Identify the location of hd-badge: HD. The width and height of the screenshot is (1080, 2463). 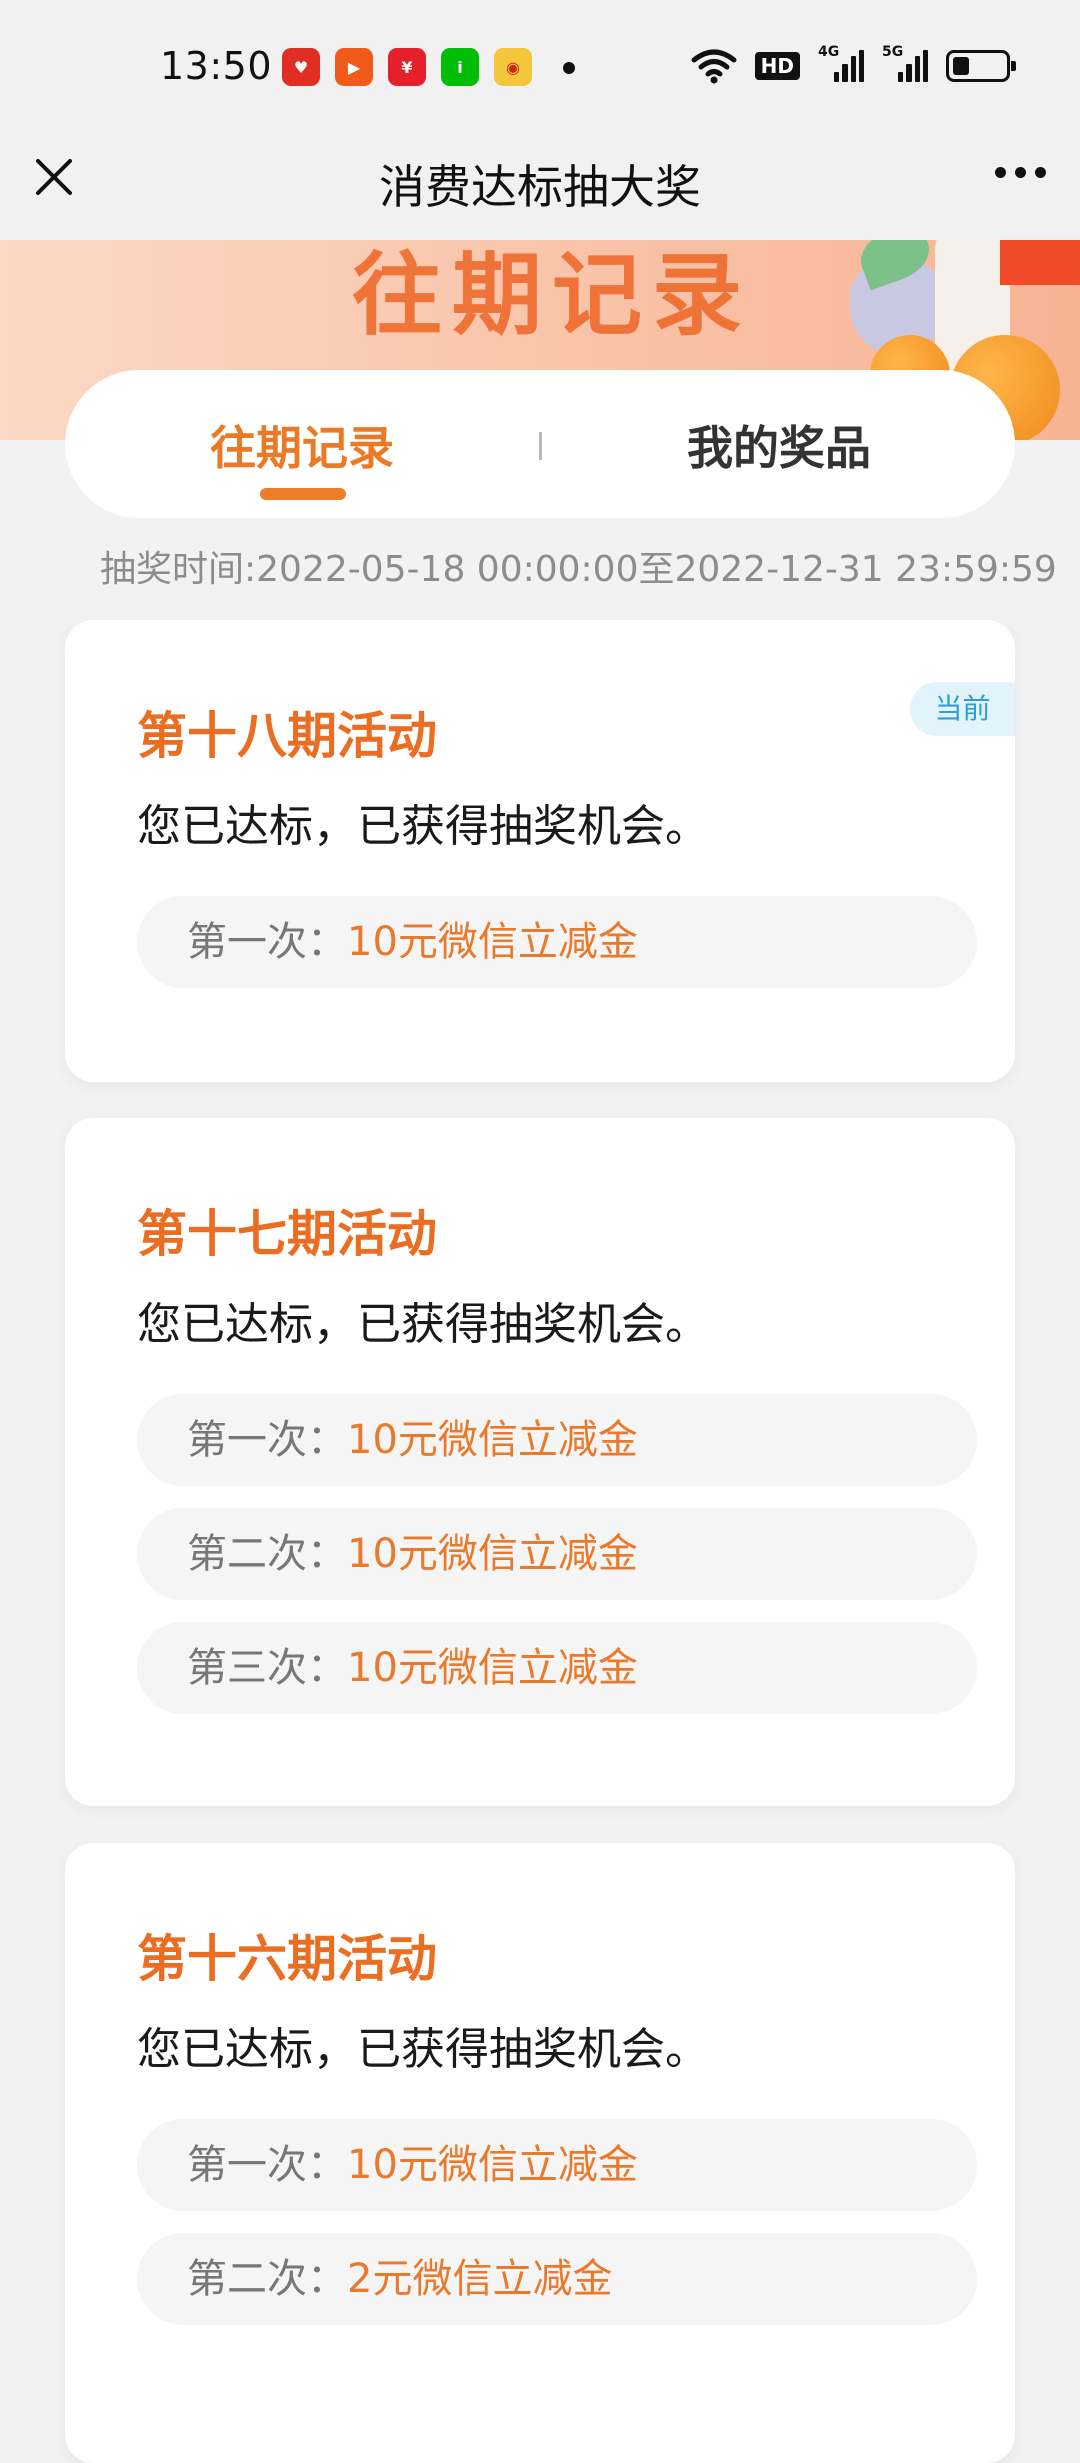
(777, 66).